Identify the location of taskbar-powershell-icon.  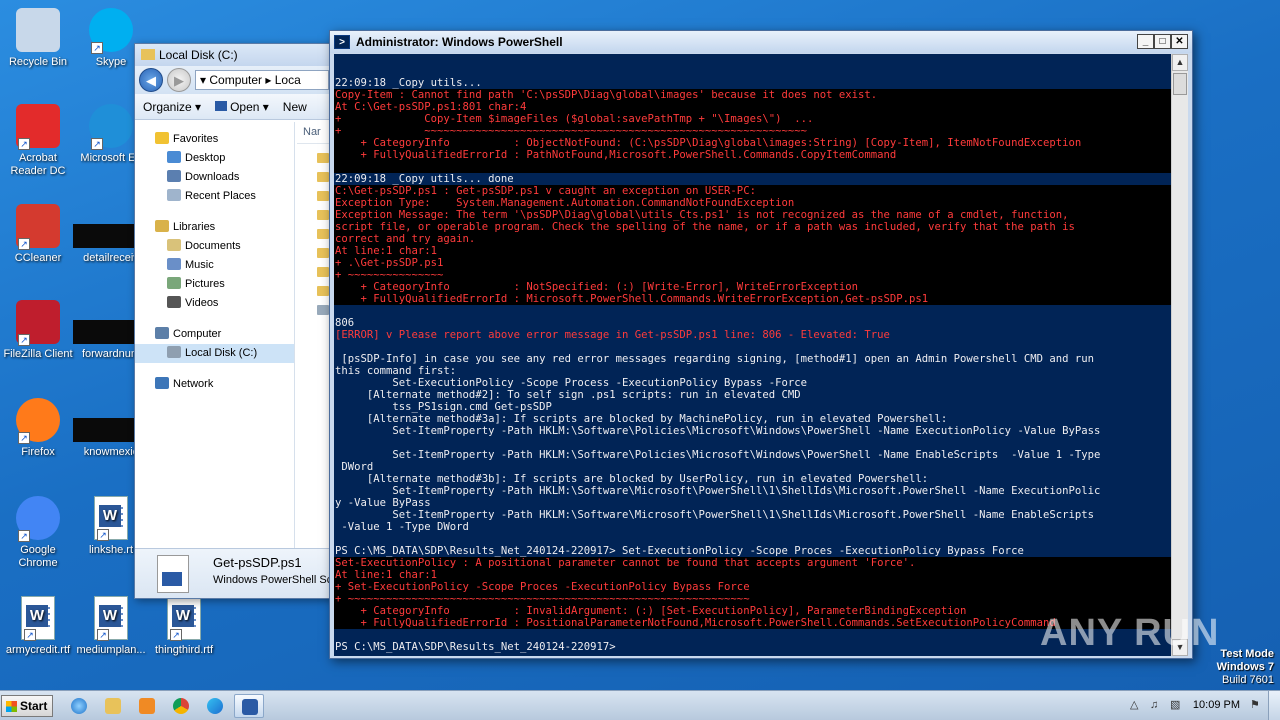
(249, 706).